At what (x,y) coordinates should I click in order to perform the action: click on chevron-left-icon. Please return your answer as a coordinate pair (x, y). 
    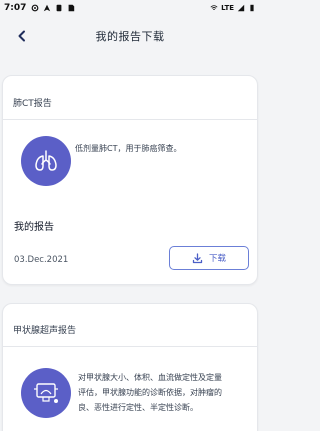
    Looking at the image, I should click on (21, 36).